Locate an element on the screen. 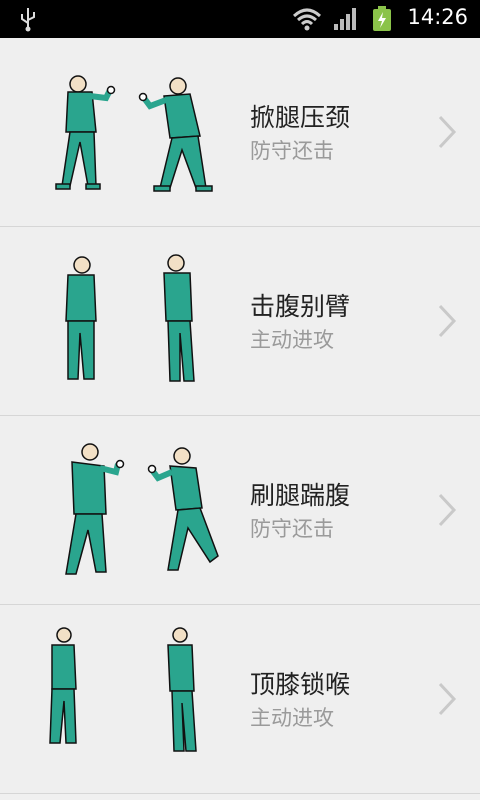 The width and height of the screenshot is (480, 800). battery-charging-icon is located at coordinates (382, 21).